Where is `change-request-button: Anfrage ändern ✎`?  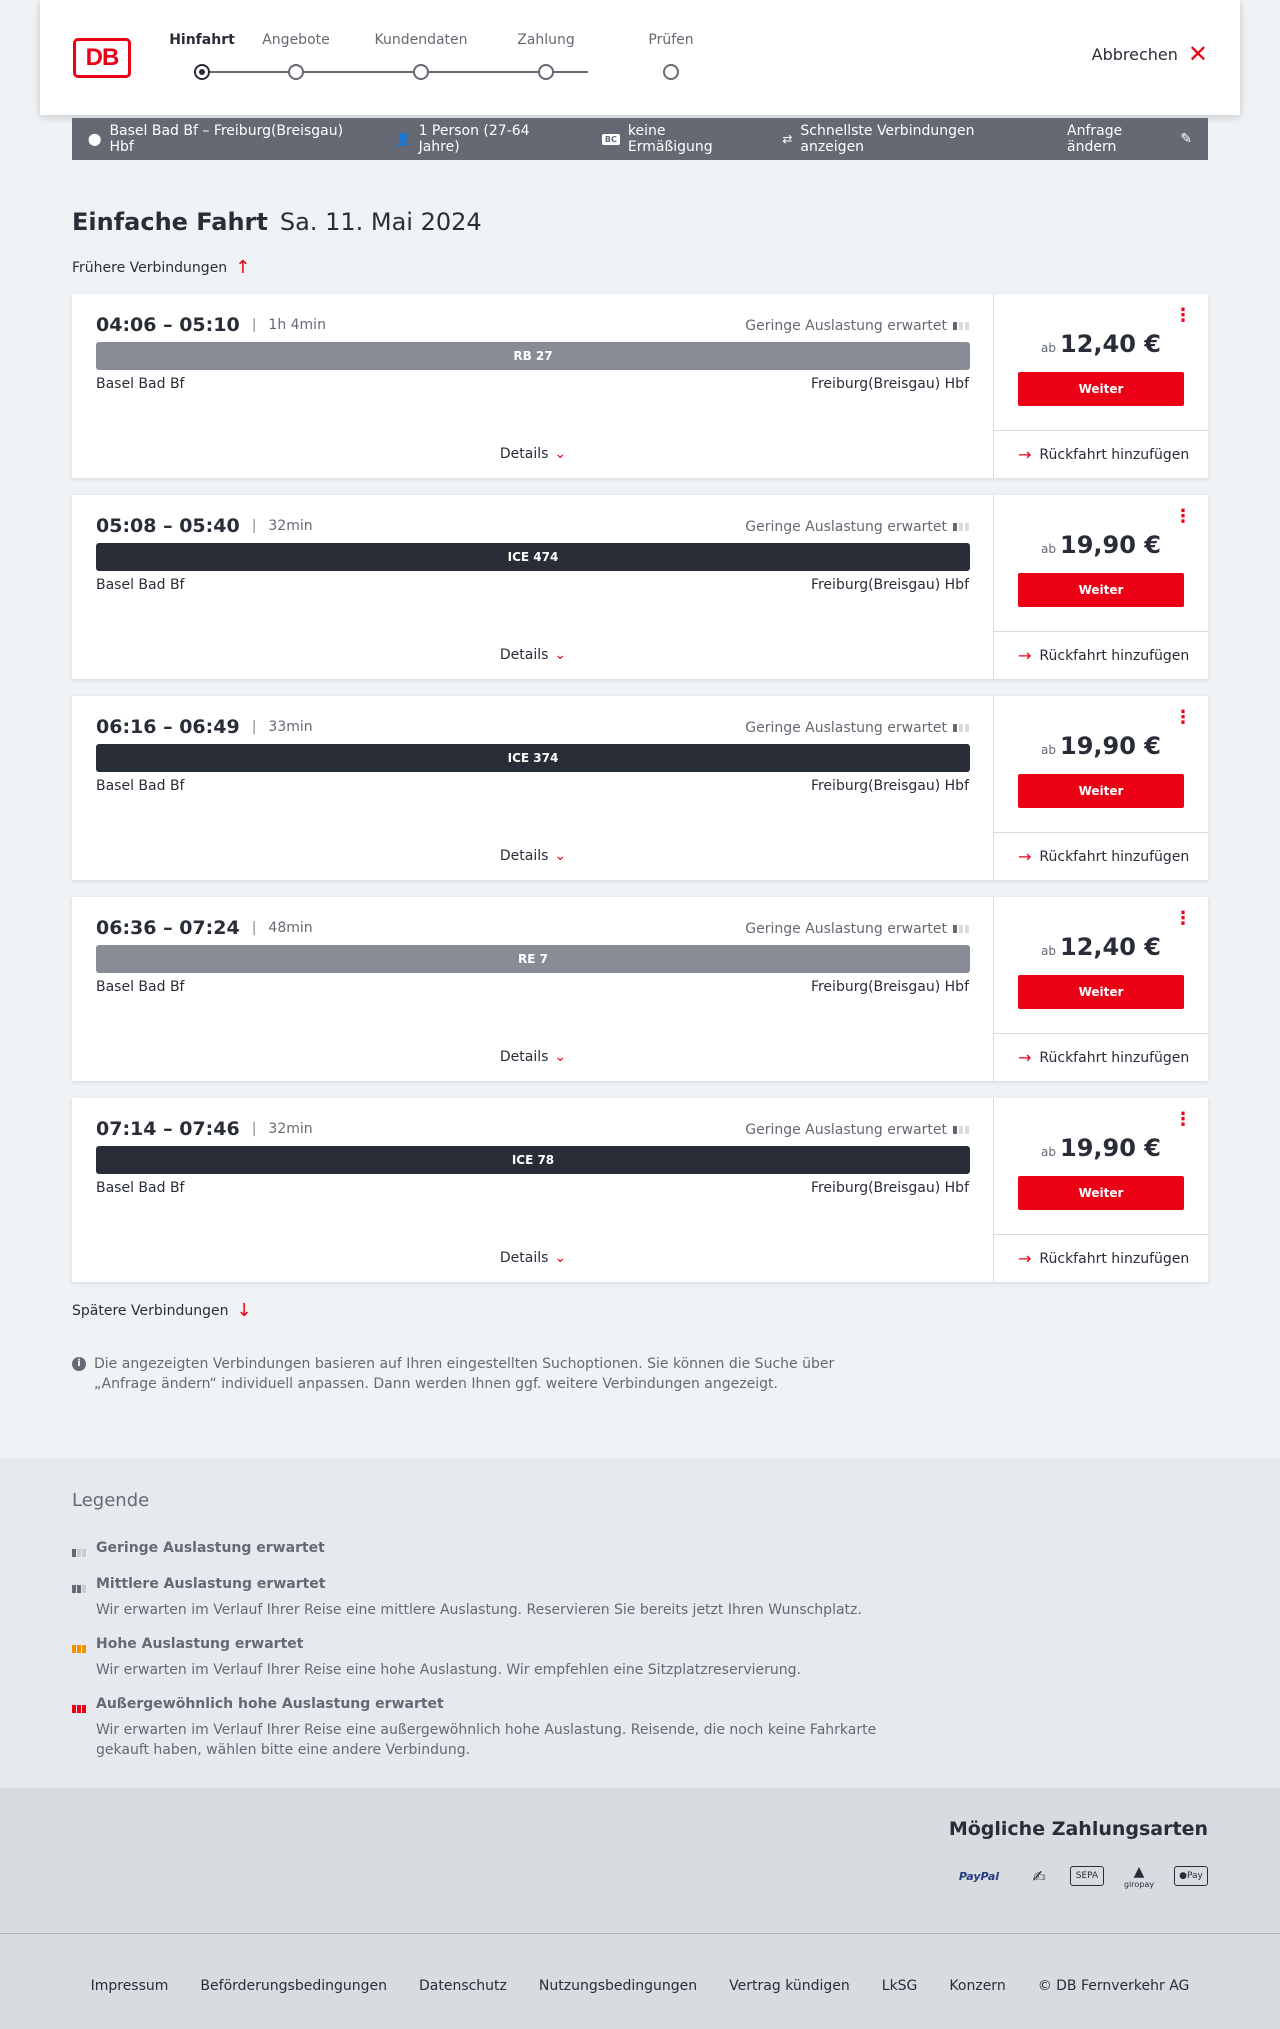
change-request-button: Anfrage ändern ✎ is located at coordinates (1129, 139).